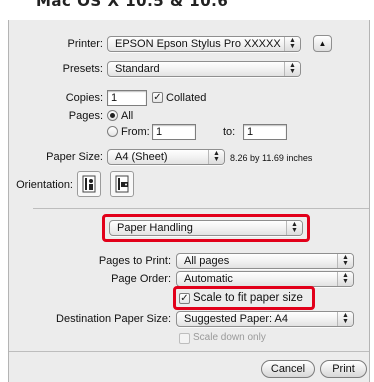 The width and height of the screenshot is (374, 382). Describe the element at coordinates (127, 116) in the screenshot. I see `pages-all-label: All` at that location.